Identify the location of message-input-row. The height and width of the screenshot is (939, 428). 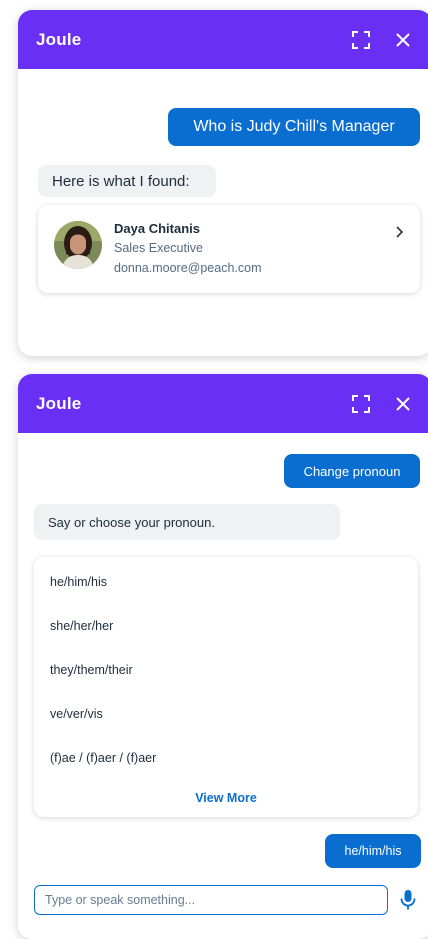
(229, 903).